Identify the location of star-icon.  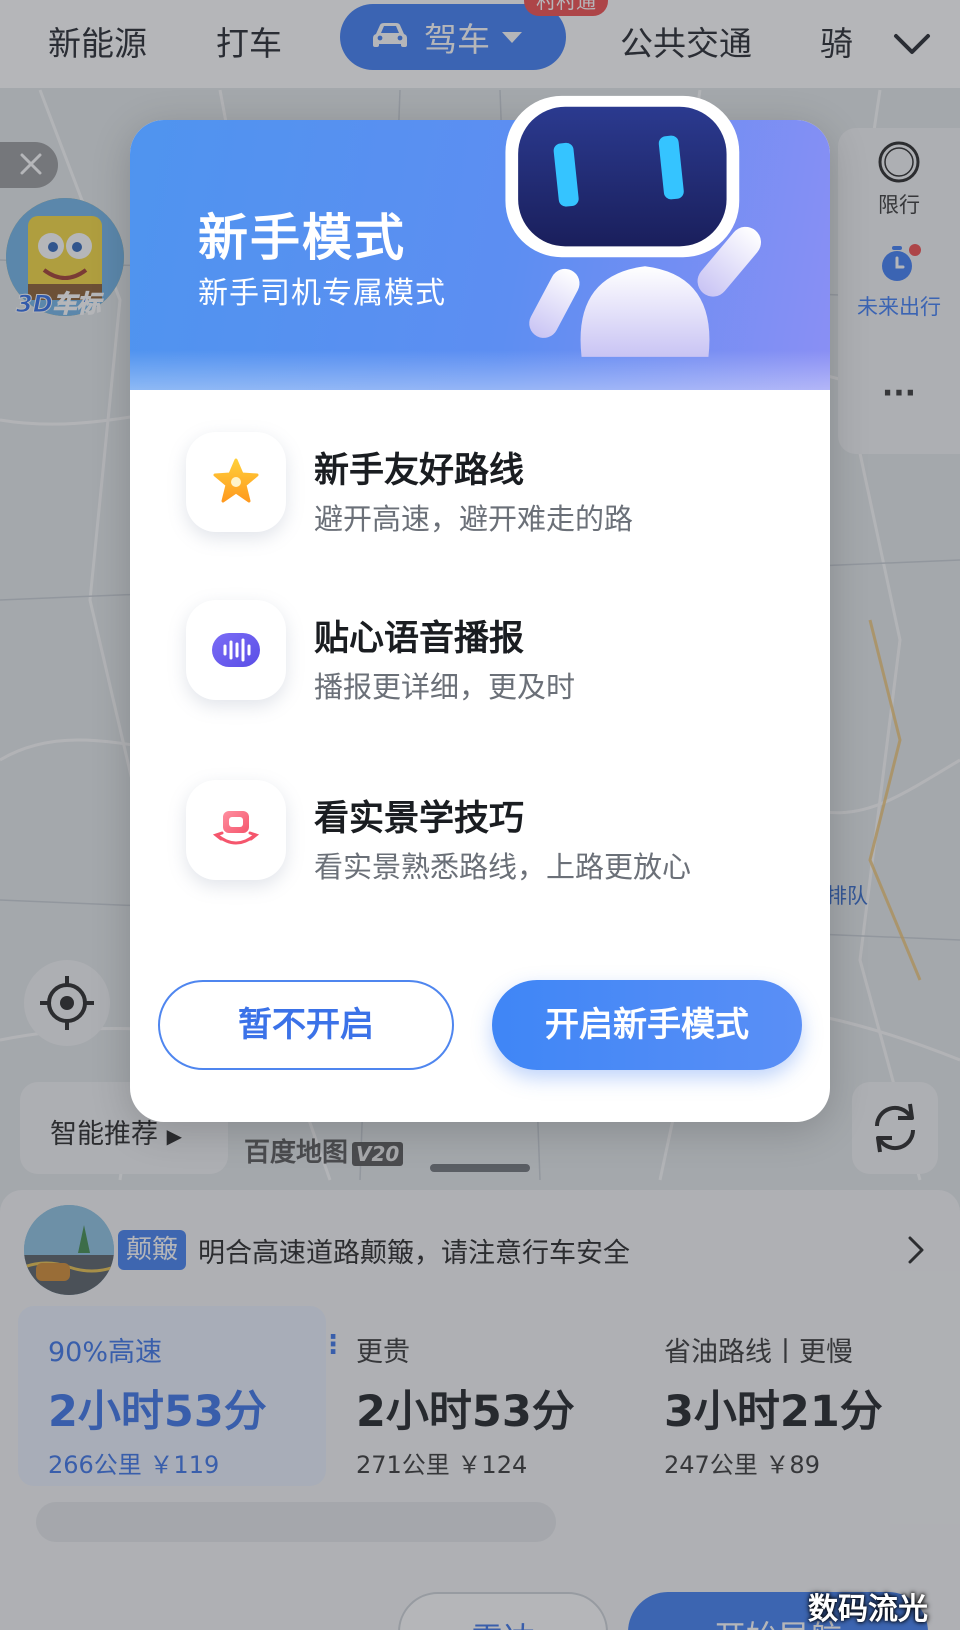
(236, 480).